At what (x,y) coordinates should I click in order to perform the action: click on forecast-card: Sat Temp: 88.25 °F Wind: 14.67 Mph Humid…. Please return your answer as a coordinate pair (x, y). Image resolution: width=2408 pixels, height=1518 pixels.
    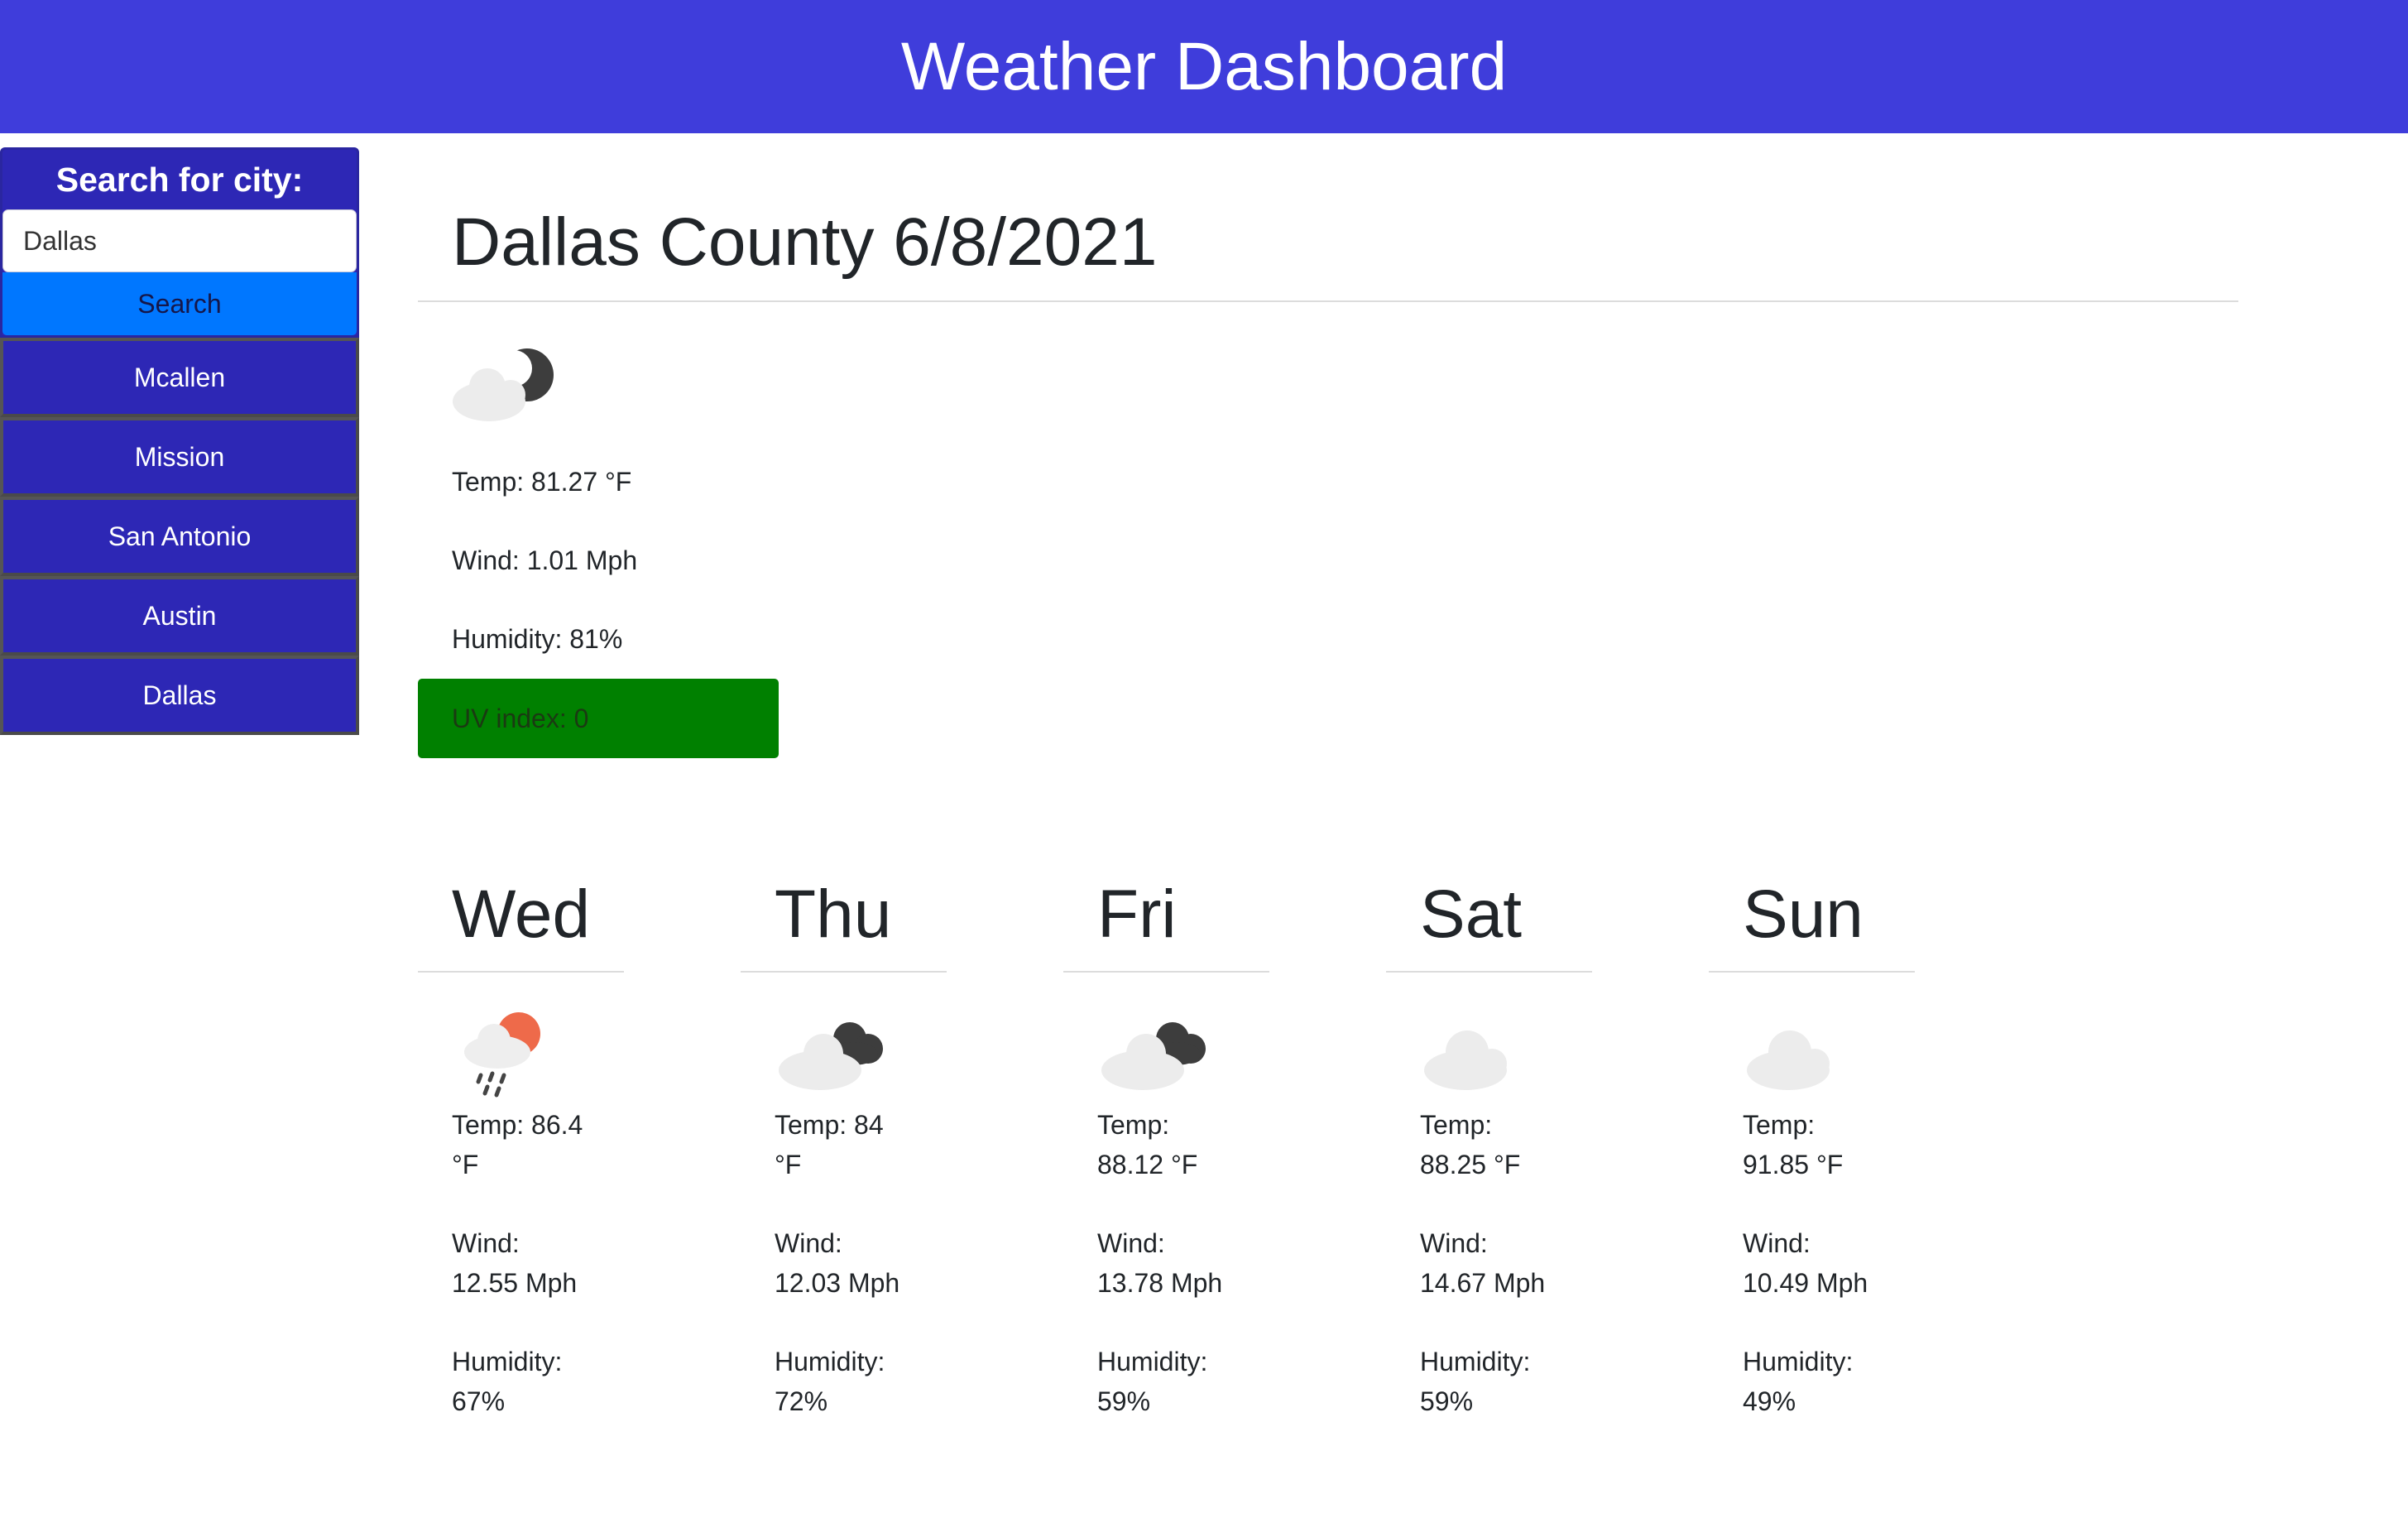
    Looking at the image, I should click on (1489, 1160).